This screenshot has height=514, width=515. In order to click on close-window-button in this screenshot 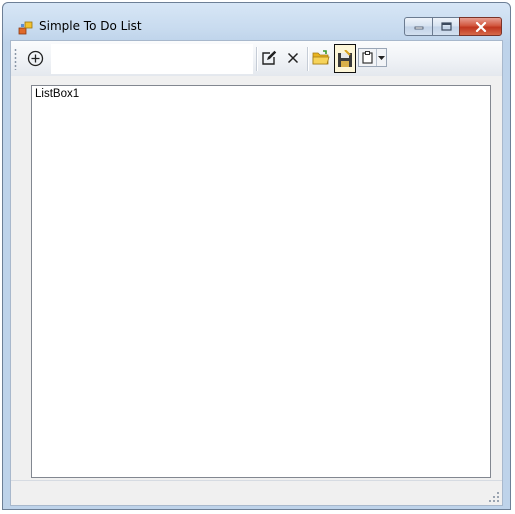, I will do `click(480, 26)`.